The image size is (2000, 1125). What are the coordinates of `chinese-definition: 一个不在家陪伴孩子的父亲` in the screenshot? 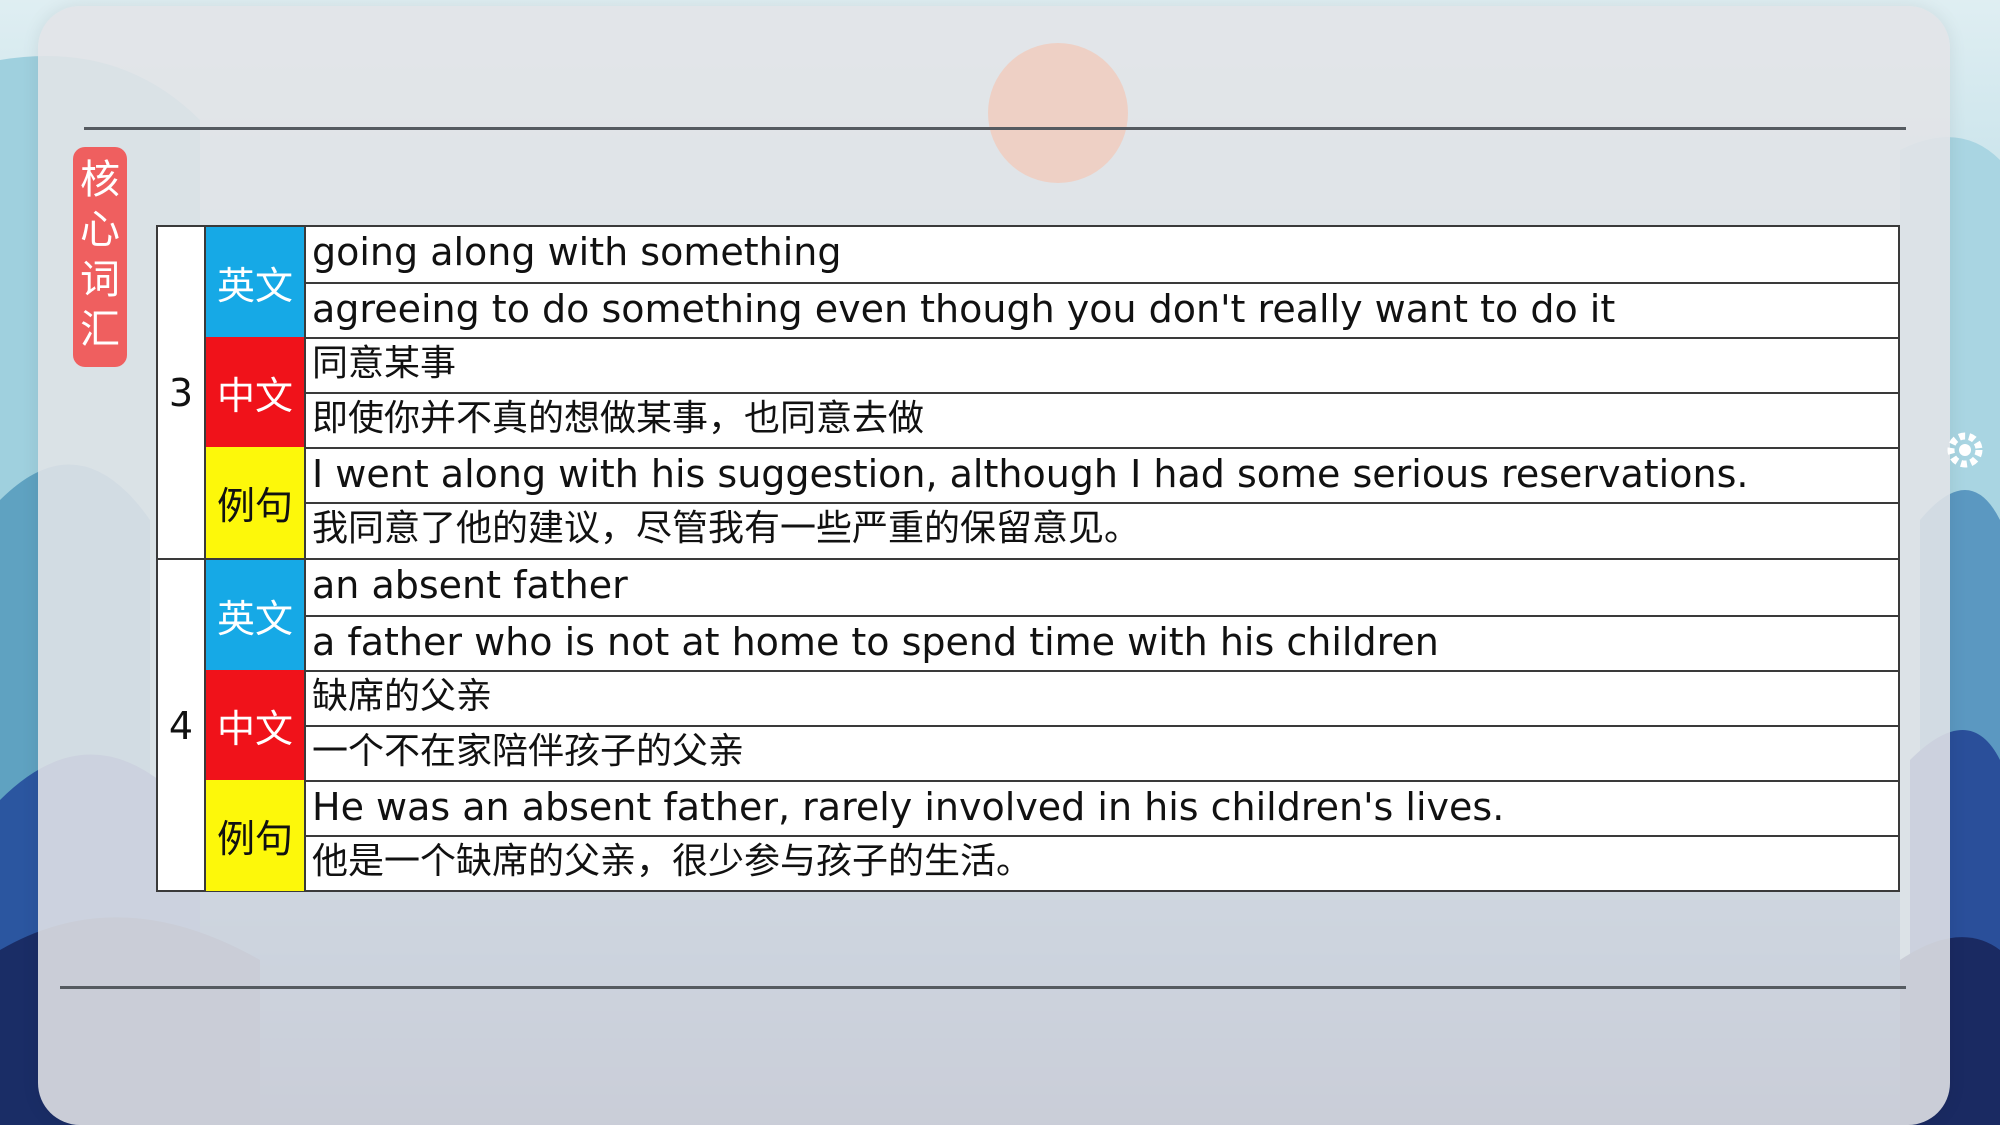 It's located at (1102, 752).